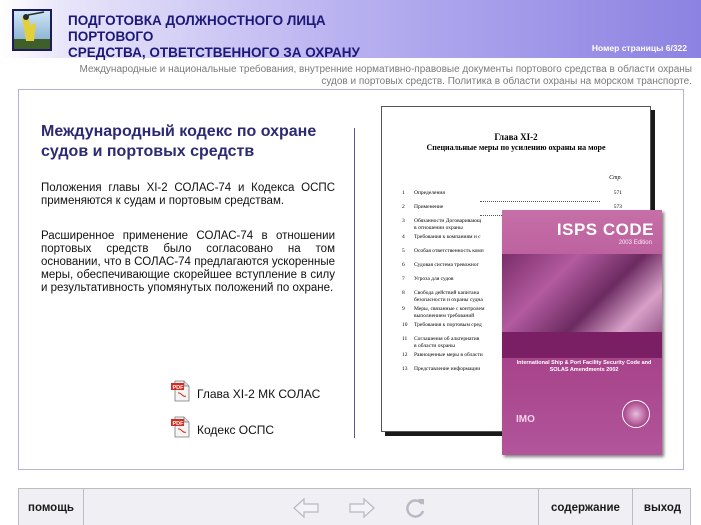 This screenshot has height=525, width=701. What do you see at coordinates (636, 414) in the screenshot?
I see `imo-emblem-icon` at bounding box center [636, 414].